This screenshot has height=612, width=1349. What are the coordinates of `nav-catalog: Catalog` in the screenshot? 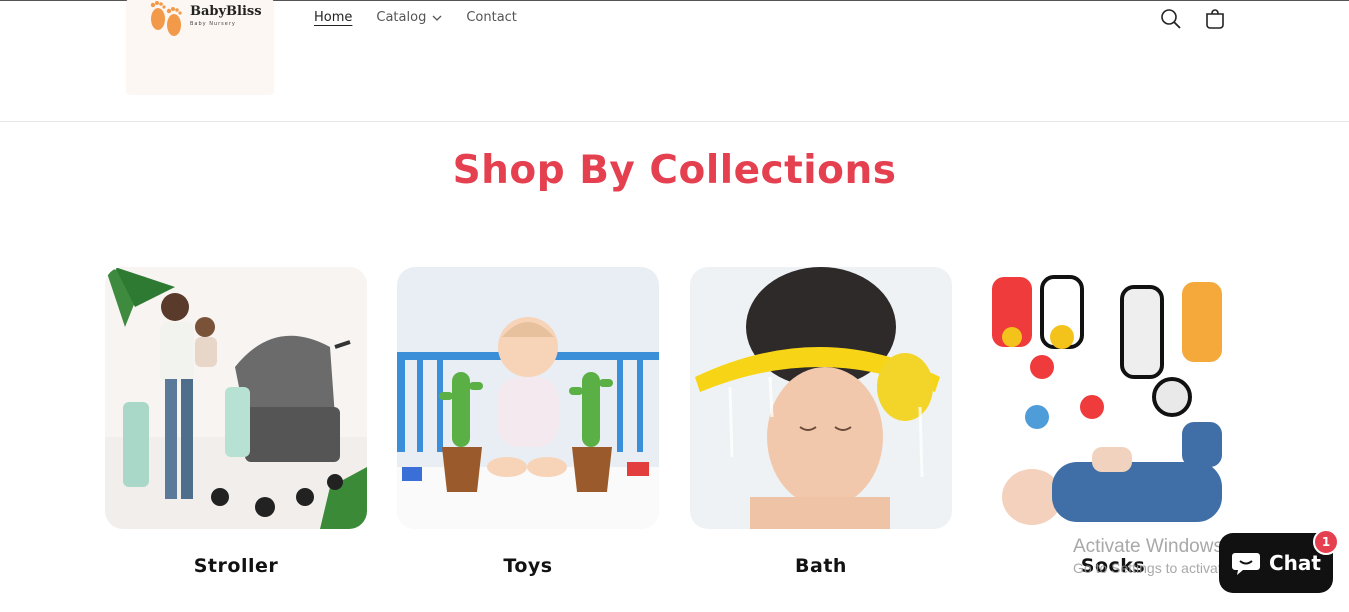 It's located at (409, 17).